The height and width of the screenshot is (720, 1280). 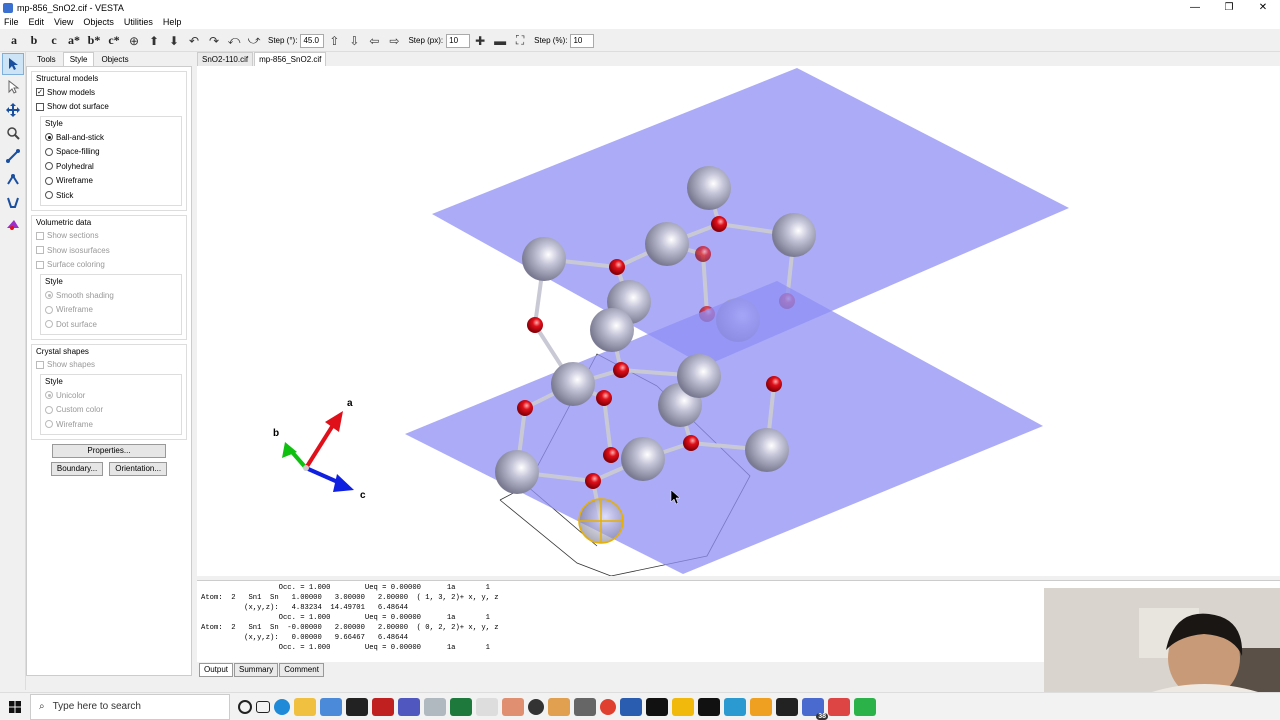 What do you see at coordinates (480, 41) in the screenshot?
I see `zoom-in-icon: ✚` at bounding box center [480, 41].